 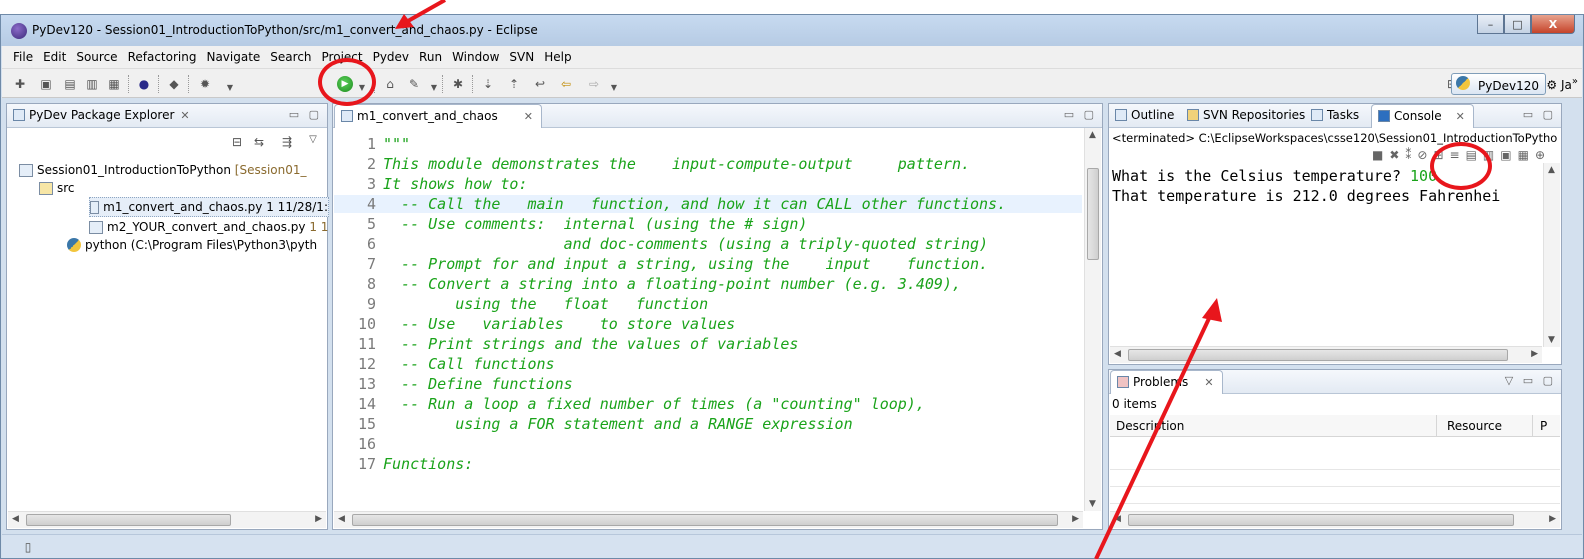 I want to click on open-folder-icon: ⌂, so click(x=390, y=84).